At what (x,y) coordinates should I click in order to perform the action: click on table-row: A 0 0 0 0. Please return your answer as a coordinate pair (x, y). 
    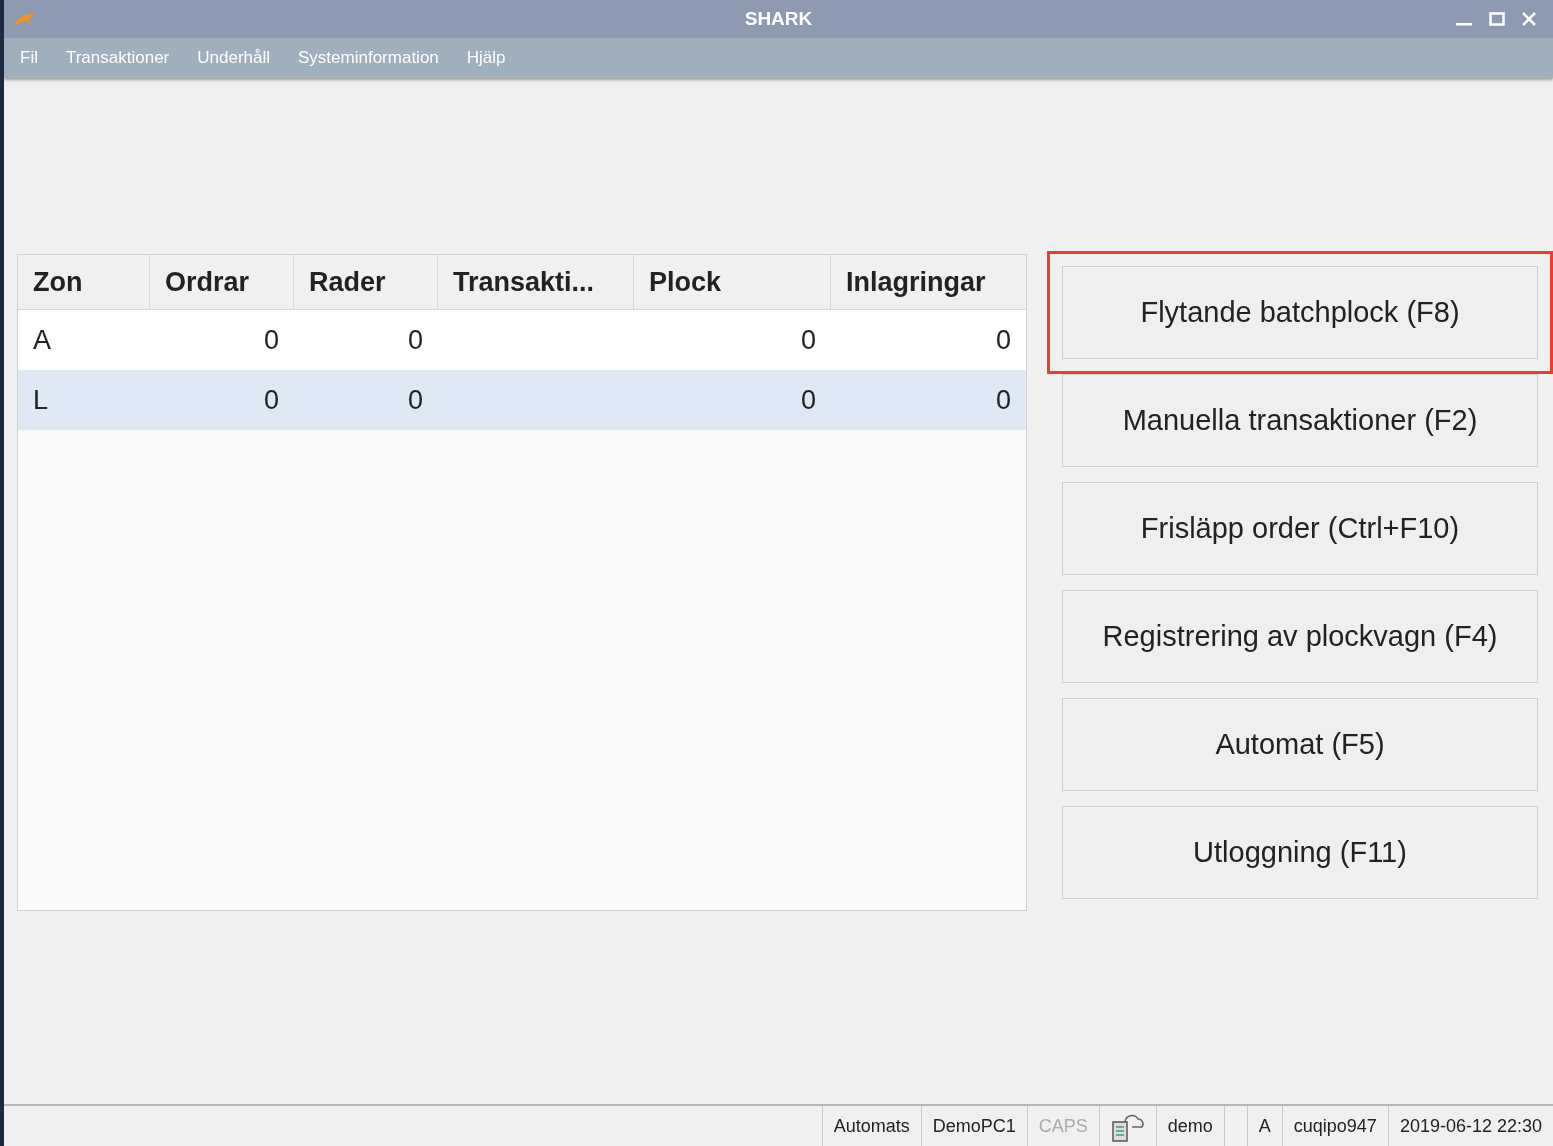
    Looking at the image, I should click on (522, 340).